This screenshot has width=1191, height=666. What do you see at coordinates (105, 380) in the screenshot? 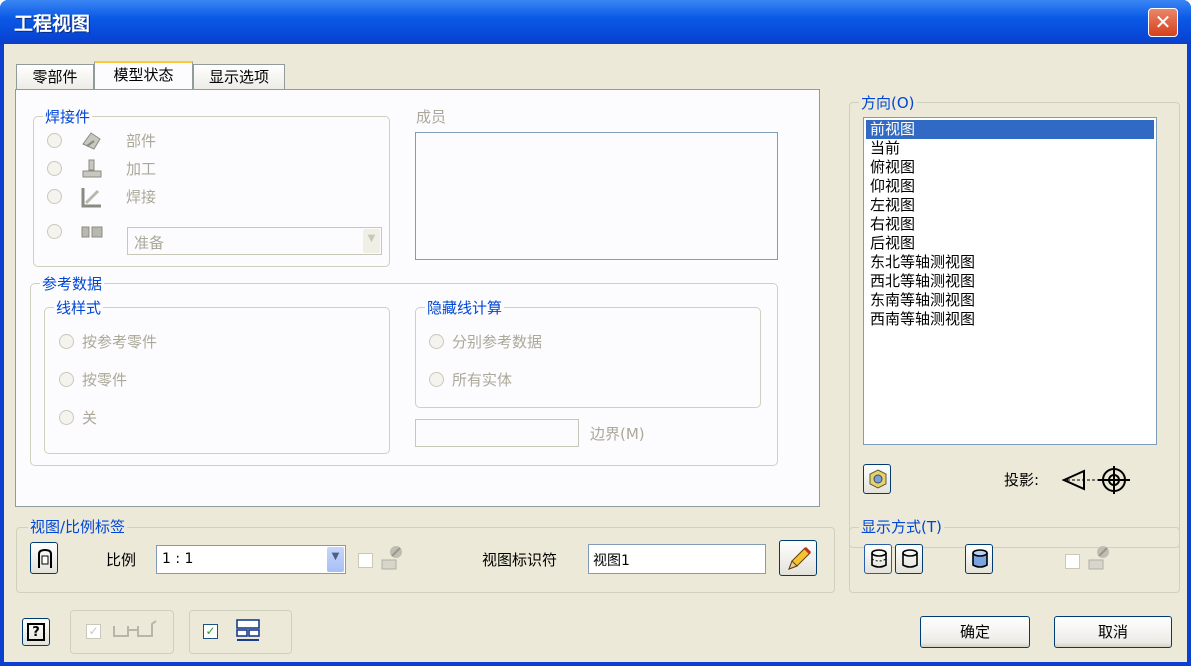
I see `line-style-option-part: 按零件` at bounding box center [105, 380].